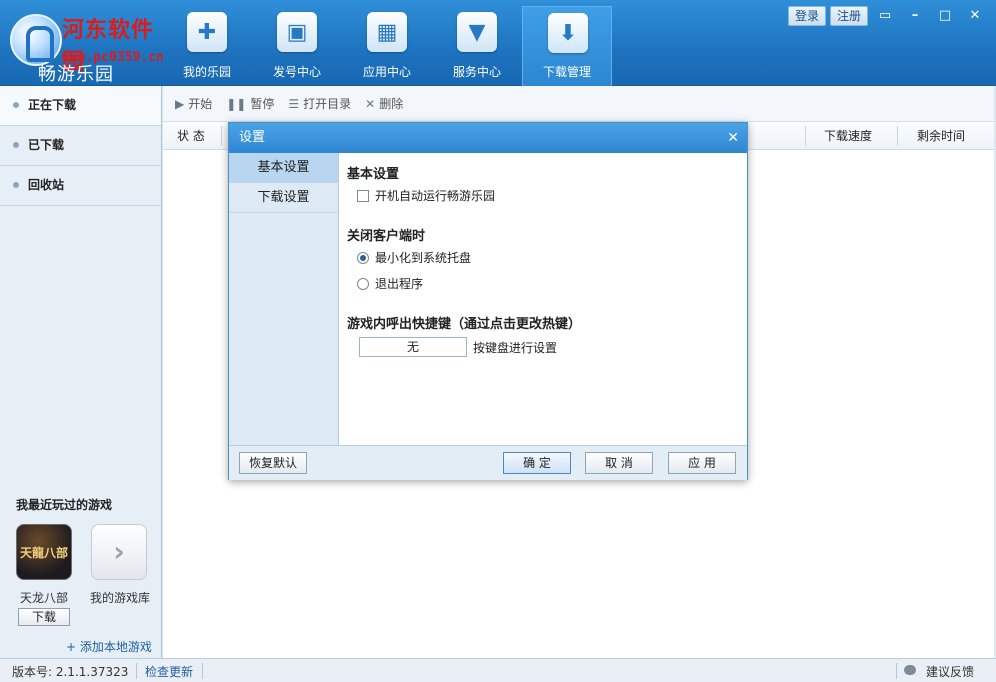 The width and height of the screenshot is (996, 682). I want to click on hotkey-hint: 按键盘进行设置, so click(515, 348).